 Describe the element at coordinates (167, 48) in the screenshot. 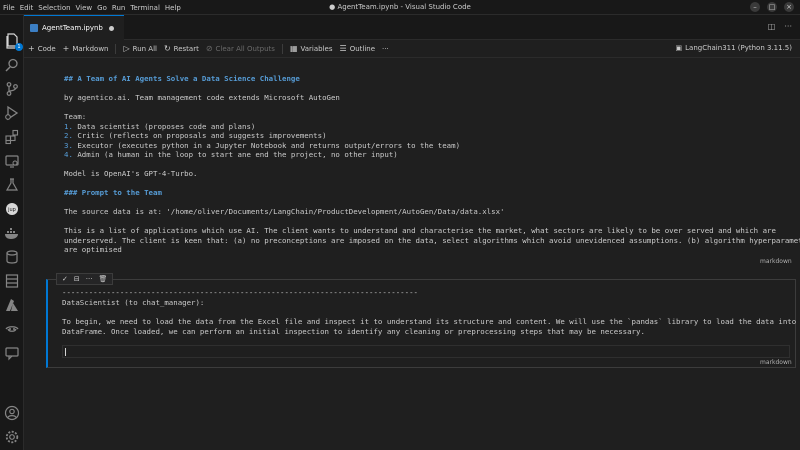

I see `restart-icon: ↻` at that location.